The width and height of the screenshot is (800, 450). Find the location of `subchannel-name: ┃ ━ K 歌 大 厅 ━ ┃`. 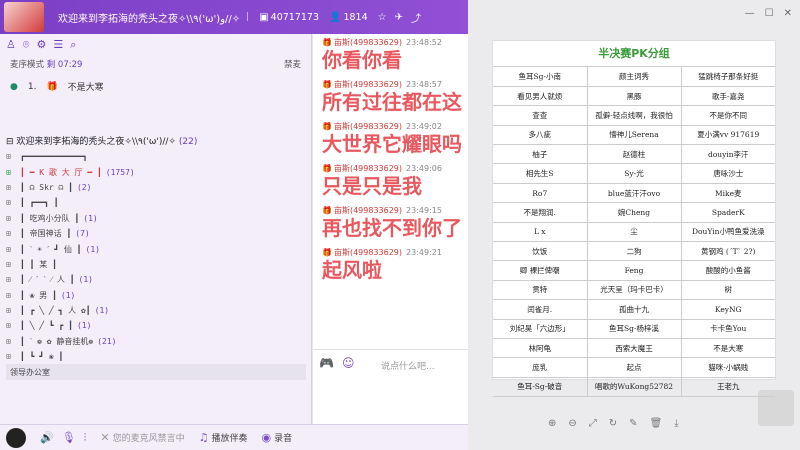

subchannel-name: ┃ ━ K 歌 大 厅 ━ ┃ is located at coordinates (61, 172).